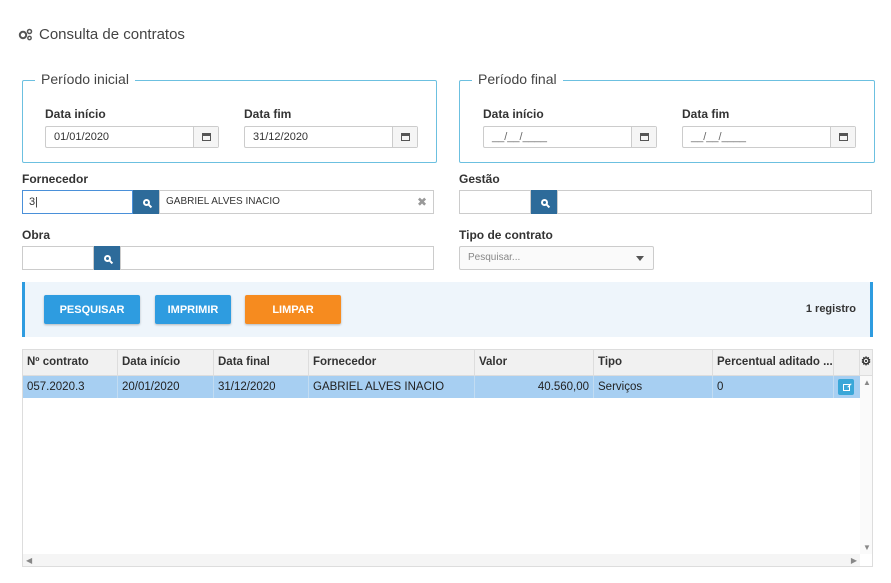 This screenshot has height=583, width=891. I want to click on periodo-final-data-fim-field: __/__/____, so click(769, 137).